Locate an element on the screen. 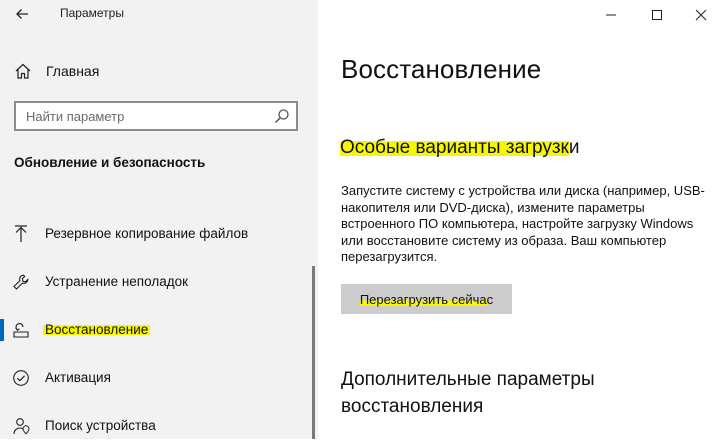 The image size is (724, 441). home-icon is located at coordinates (23, 71).